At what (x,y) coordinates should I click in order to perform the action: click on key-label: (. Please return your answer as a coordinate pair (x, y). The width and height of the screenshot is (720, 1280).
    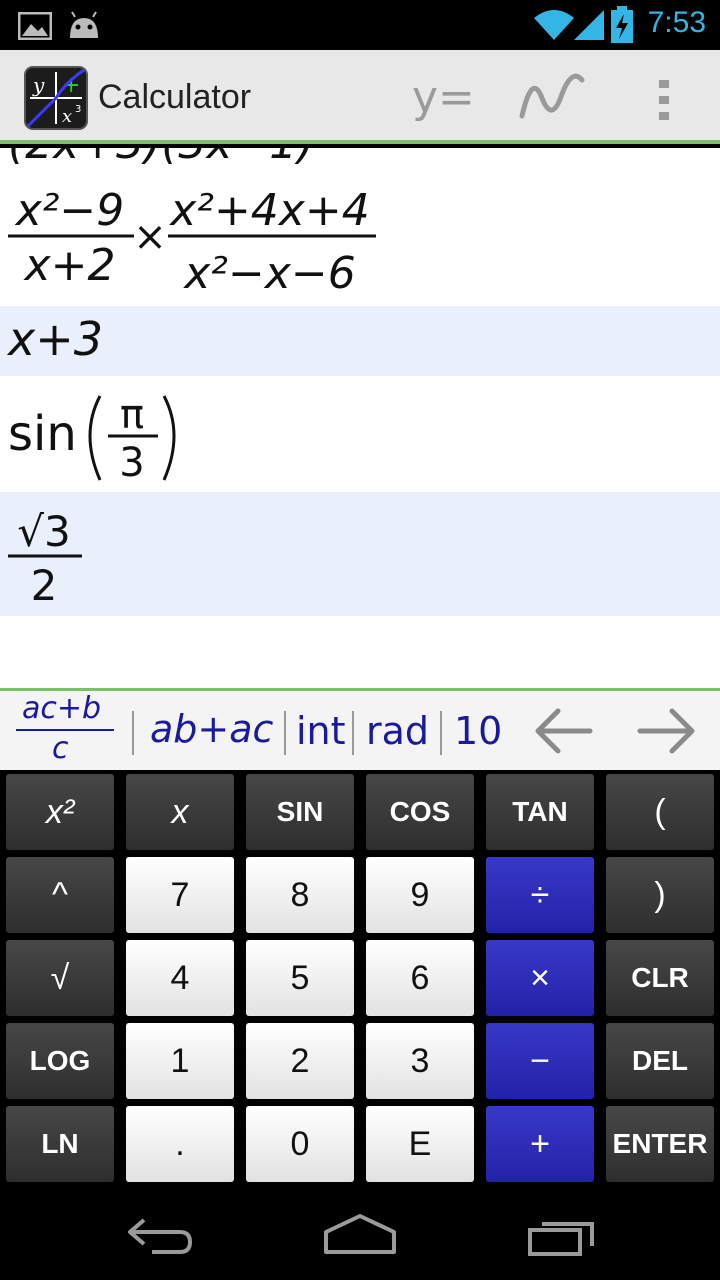
    Looking at the image, I should click on (660, 811).